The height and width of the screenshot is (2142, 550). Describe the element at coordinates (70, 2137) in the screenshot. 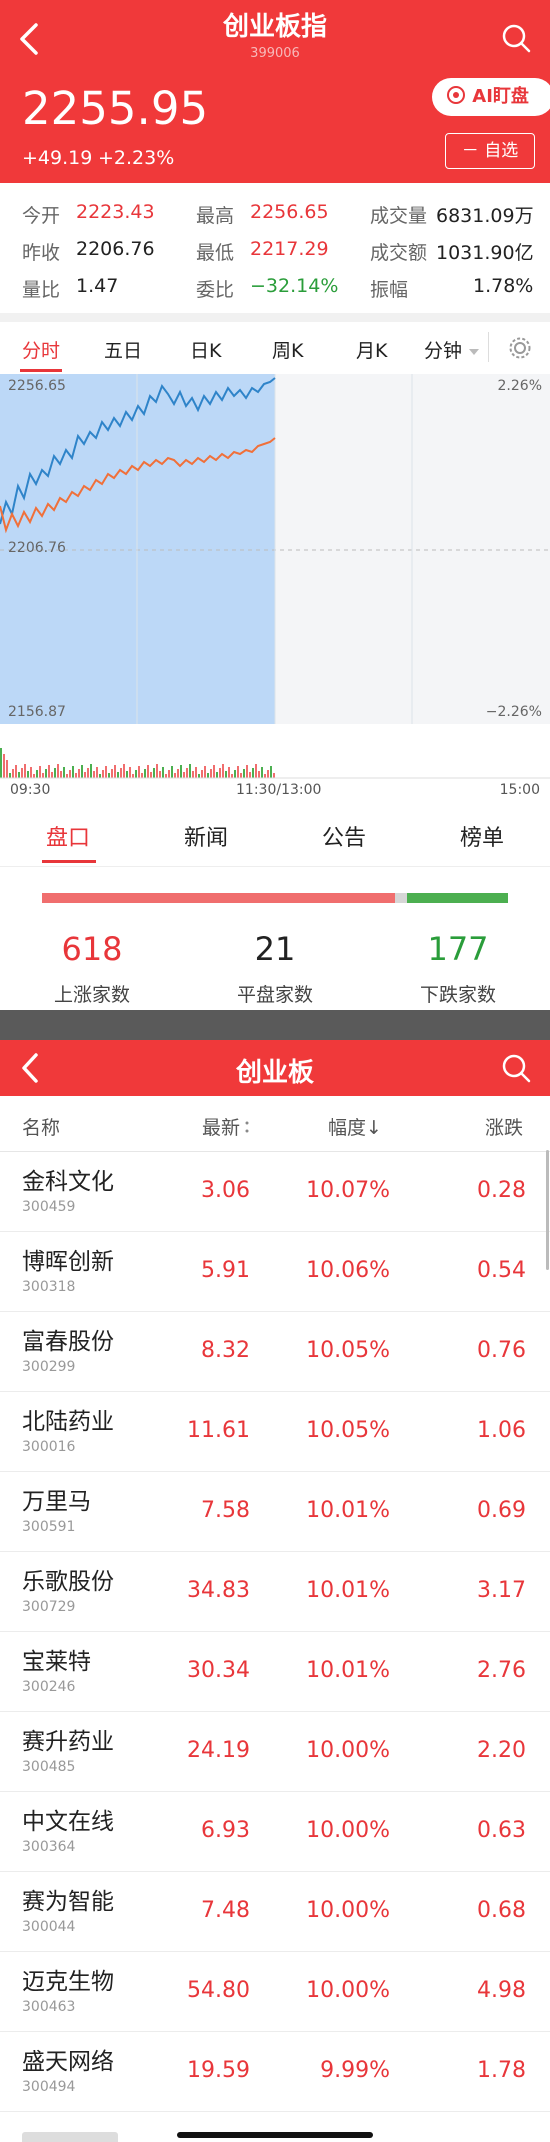

I see `clipped-row-text` at that location.